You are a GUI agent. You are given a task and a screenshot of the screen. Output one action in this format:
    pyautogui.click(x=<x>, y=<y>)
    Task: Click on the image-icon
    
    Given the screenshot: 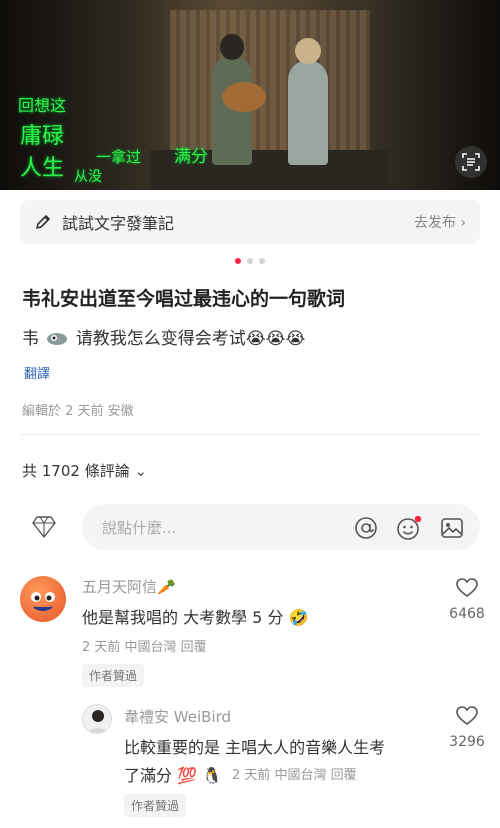 What is the action you would take?
    pyautogui.click(x=452, y=528)
    